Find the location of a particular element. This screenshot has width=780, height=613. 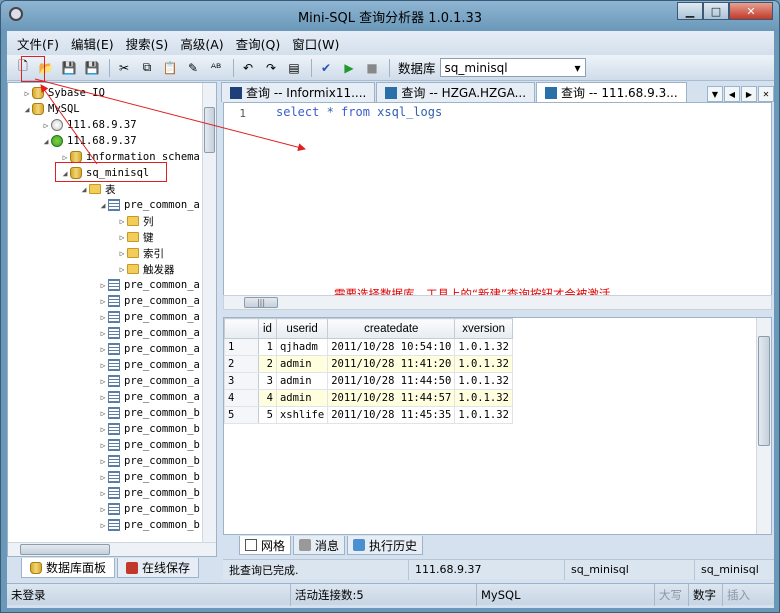

minimize-button: ▁ is located at coordinates (690, 11).